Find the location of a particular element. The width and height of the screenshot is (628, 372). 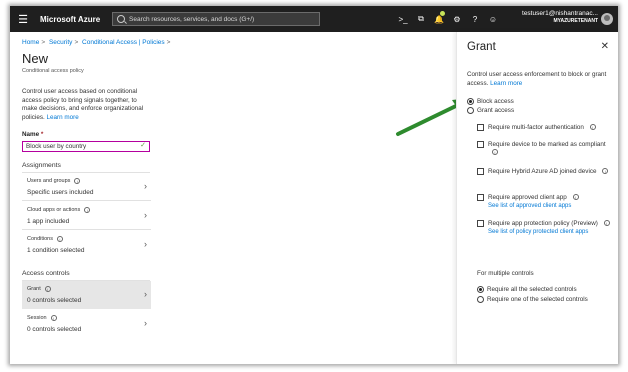

grant-access-radio: Grant access is located at coordinates (490, 110).